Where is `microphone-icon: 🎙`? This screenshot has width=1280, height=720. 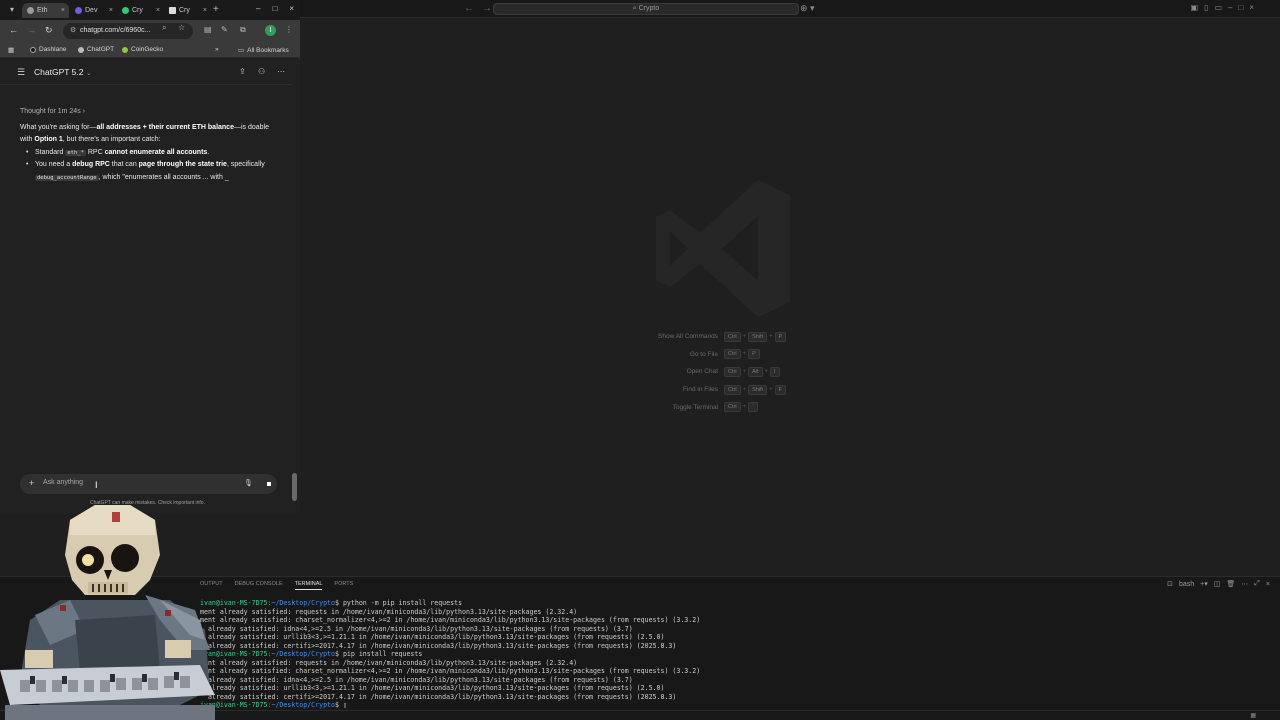
microphone-icon: 🎙 is located at coordinates (248, 483).